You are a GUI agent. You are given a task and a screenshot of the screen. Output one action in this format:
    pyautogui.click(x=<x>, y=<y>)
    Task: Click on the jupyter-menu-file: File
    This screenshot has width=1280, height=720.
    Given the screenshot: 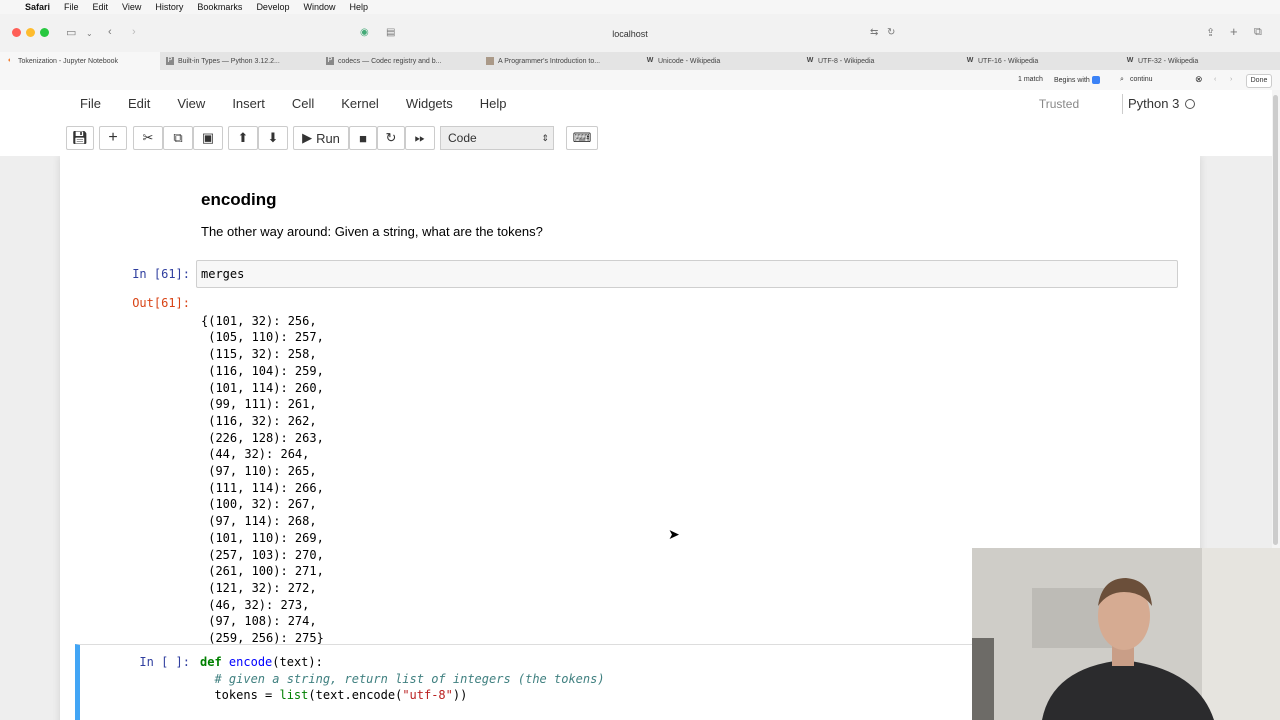 What is the action you would take?
    pyautogui.click(x=90, y=103)
    